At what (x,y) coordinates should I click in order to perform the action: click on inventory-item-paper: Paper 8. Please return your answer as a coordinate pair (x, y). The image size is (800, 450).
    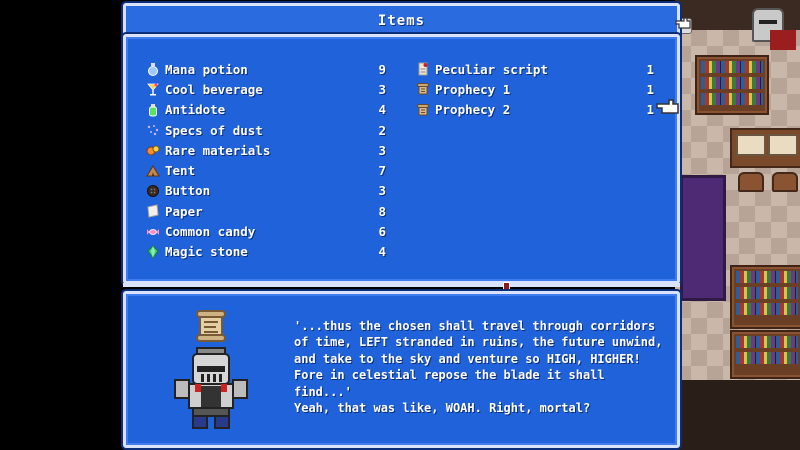
    Looking at the image, I should click on (266, 211).